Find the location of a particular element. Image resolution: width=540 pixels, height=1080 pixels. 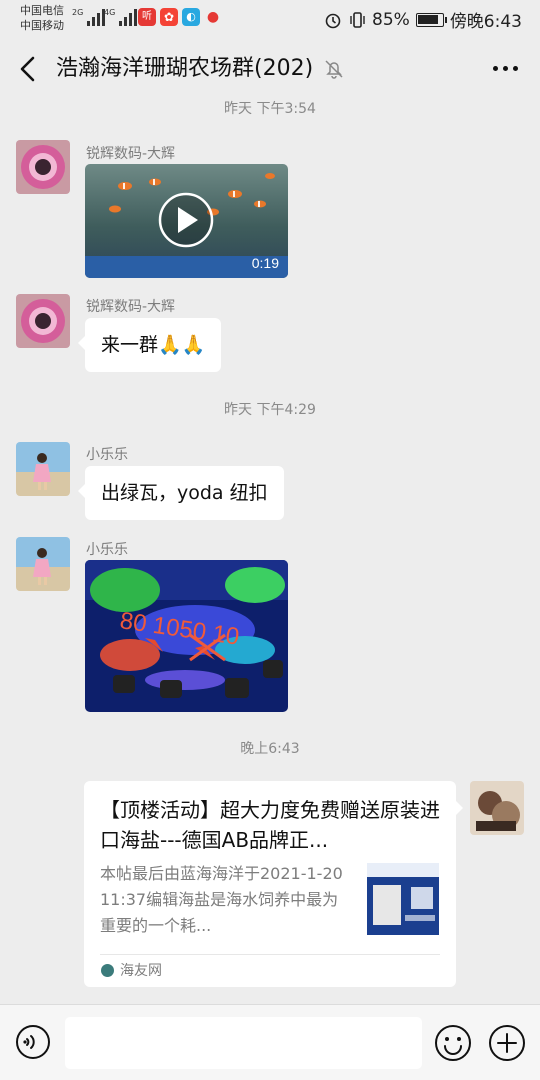

alarm-icon is located at coordinates (333, 20).